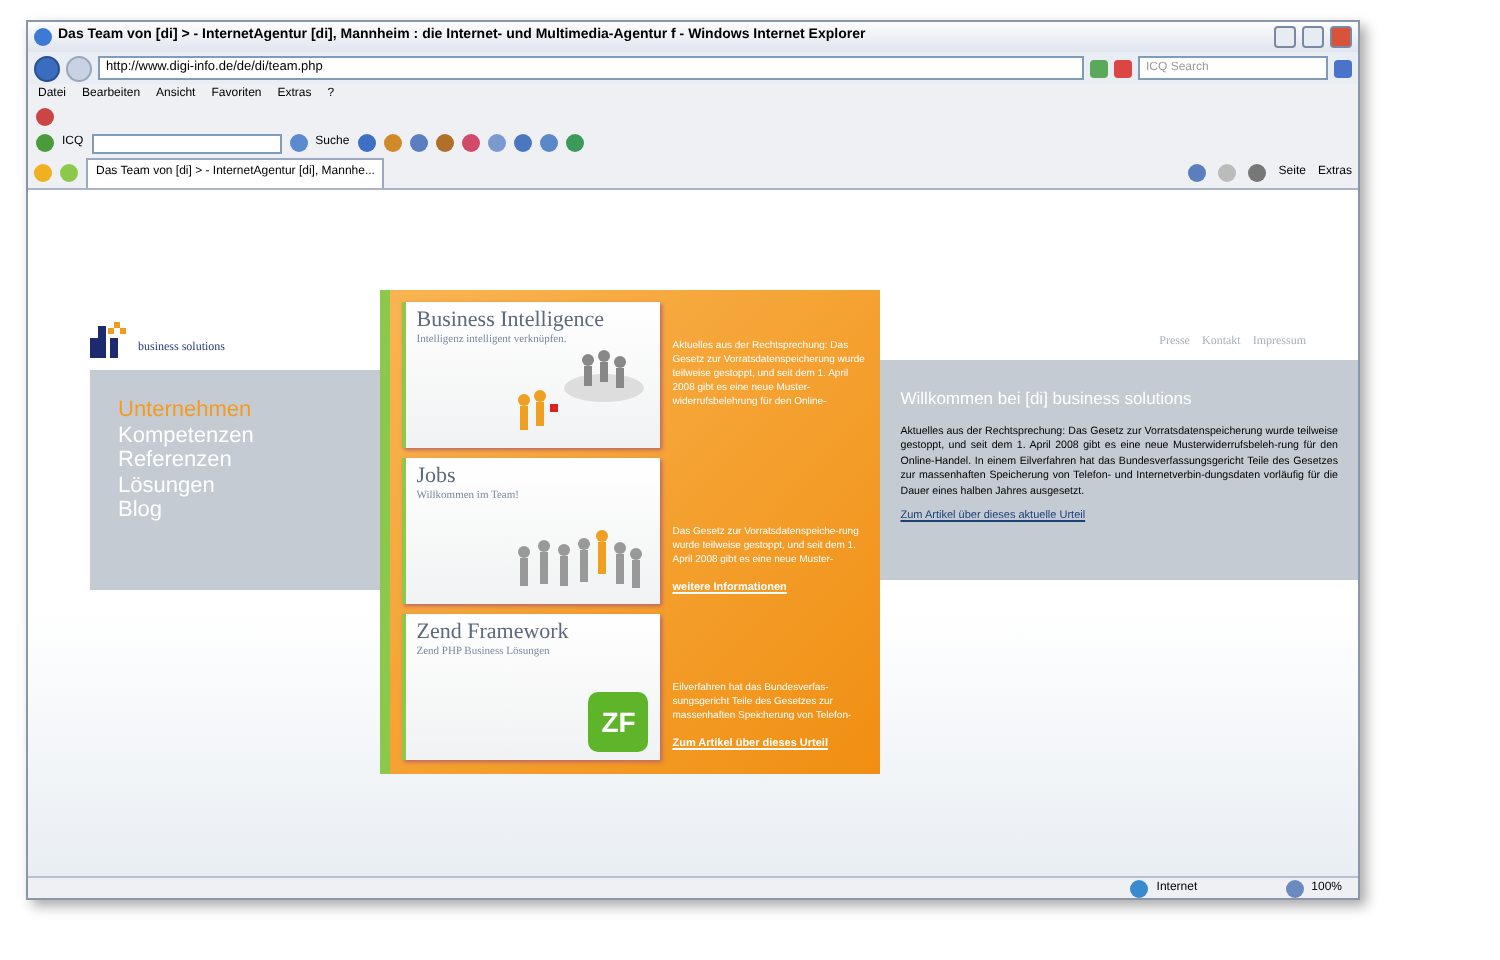  Describe the element at coordinates (110, 340) in the screenshot. I see `logo-icon` at that location.